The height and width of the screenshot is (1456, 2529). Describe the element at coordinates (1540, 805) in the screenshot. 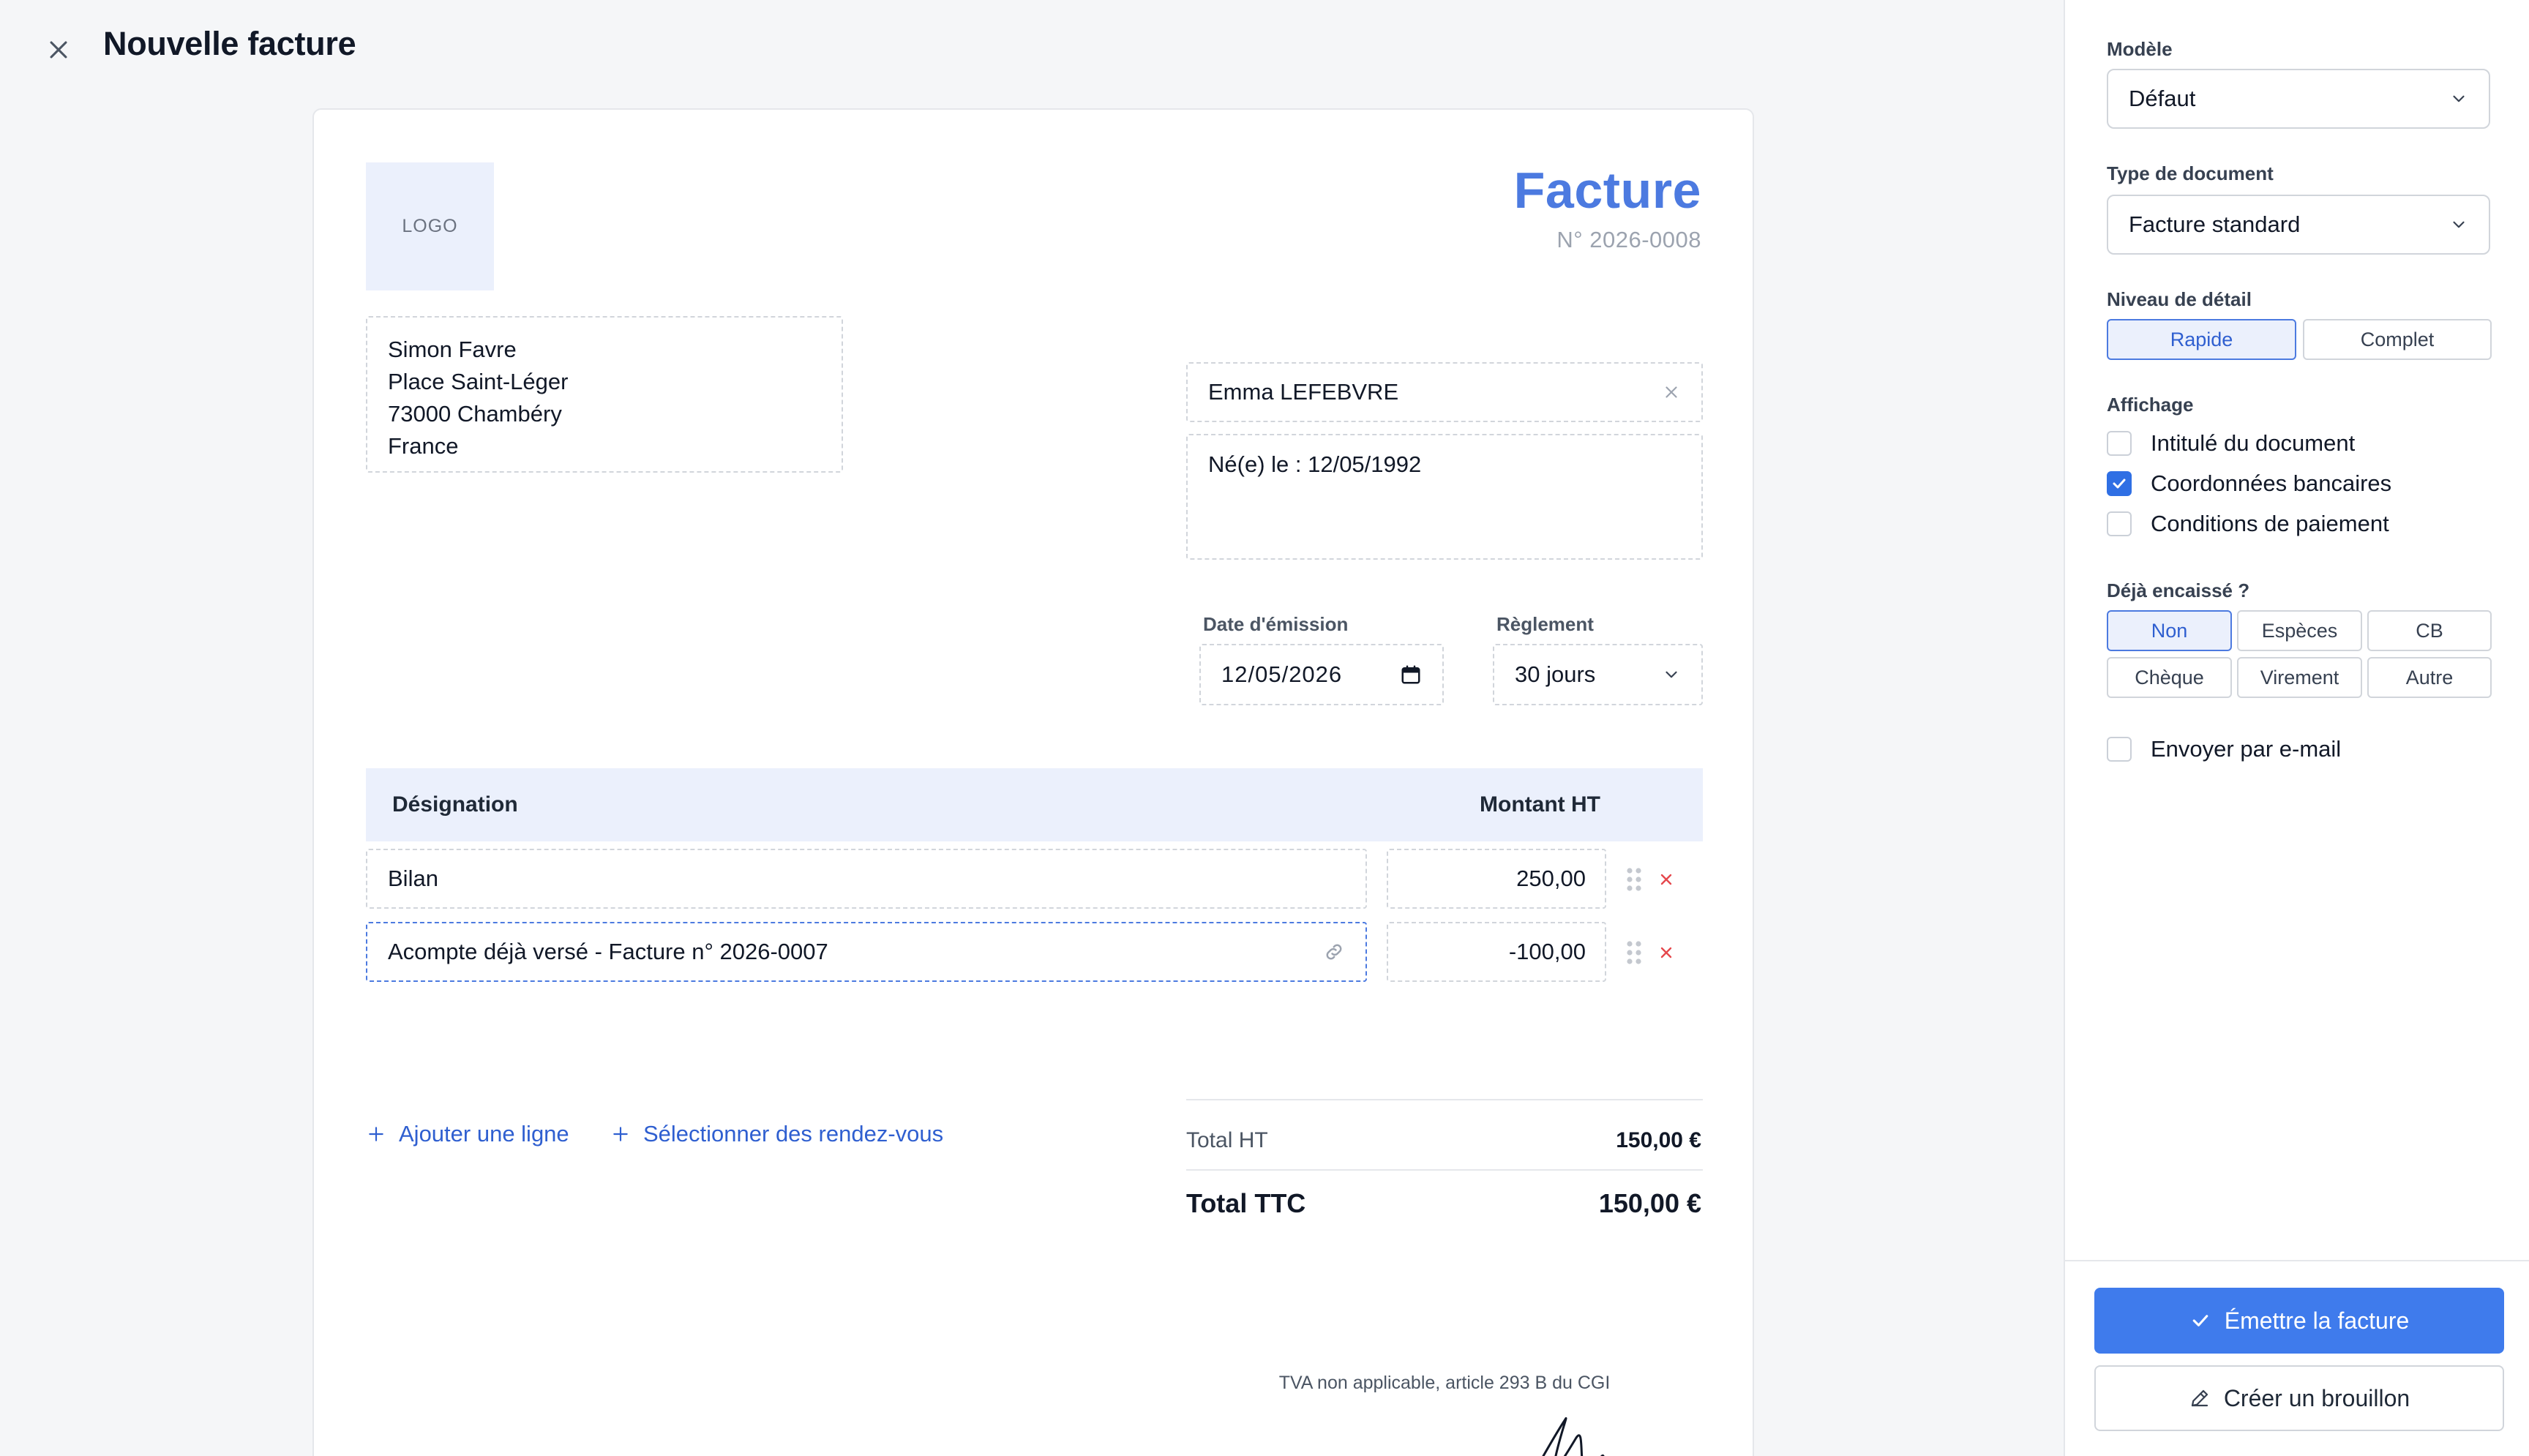

I see `column-amount: Montant HT` at that location.